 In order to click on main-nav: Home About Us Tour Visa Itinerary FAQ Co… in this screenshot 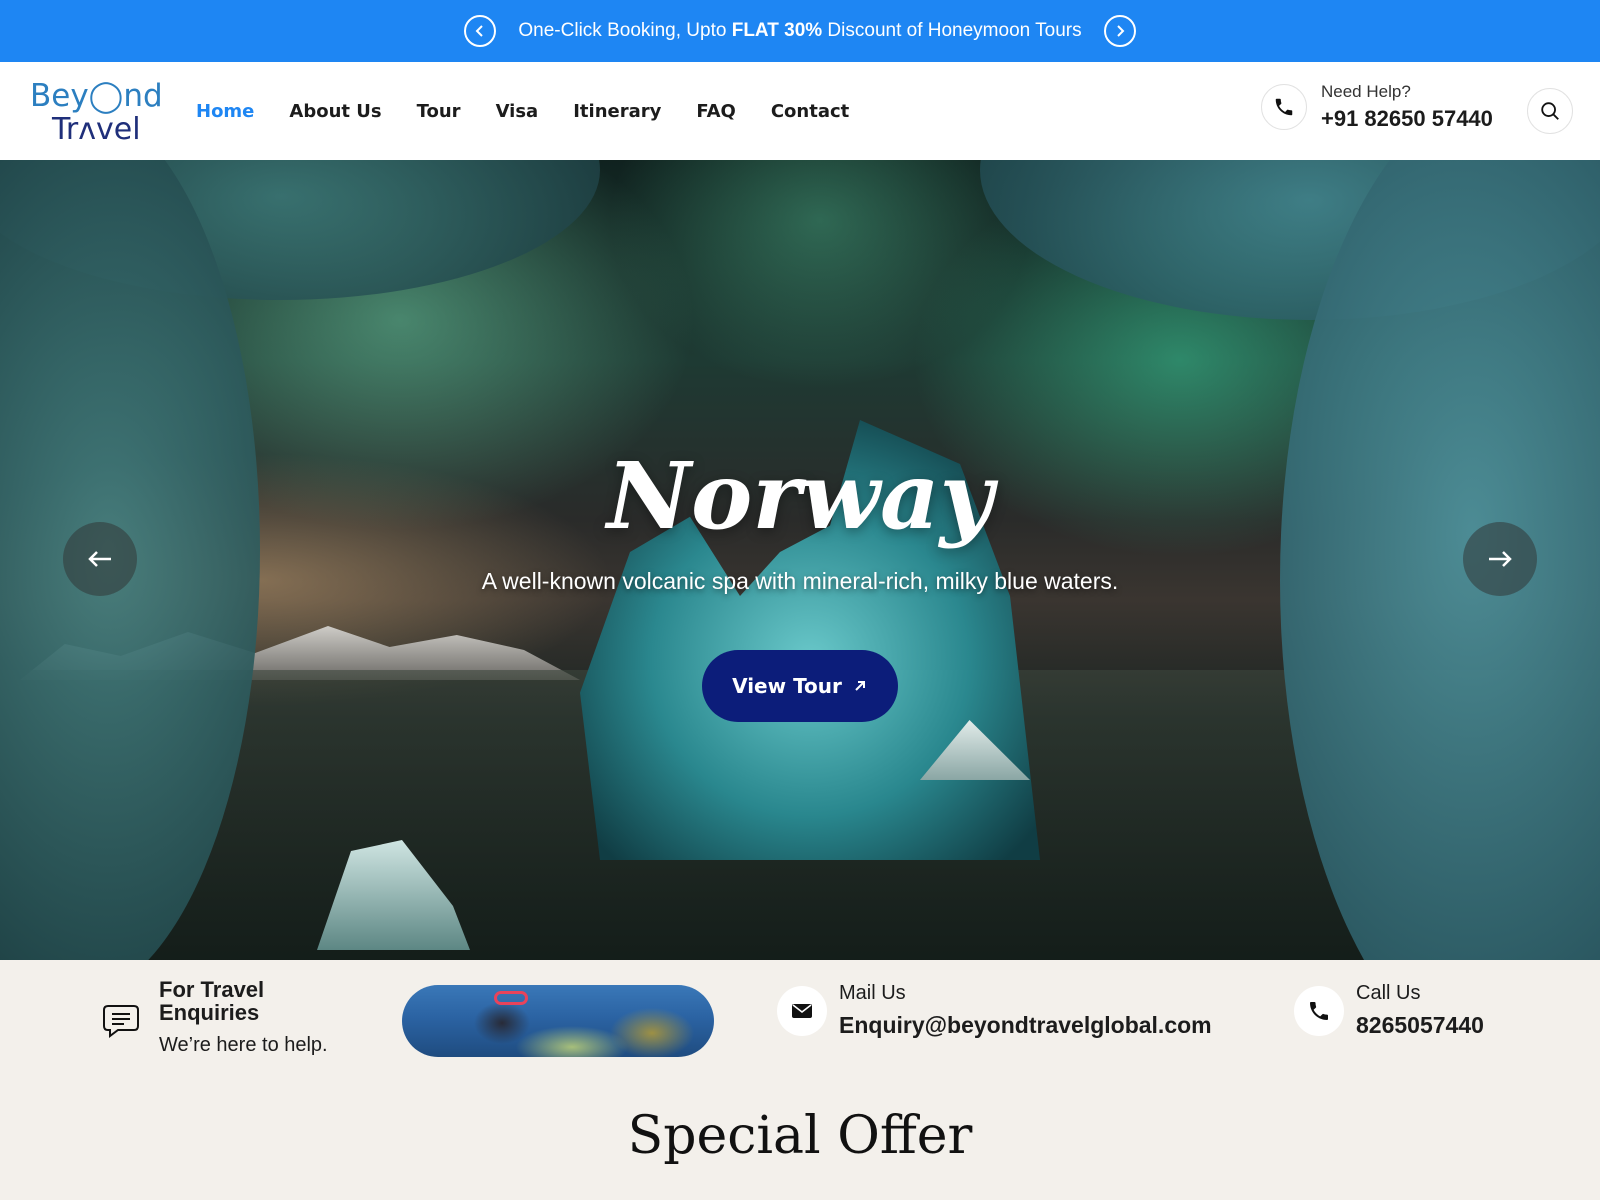, I will do `click(522, 111)`.